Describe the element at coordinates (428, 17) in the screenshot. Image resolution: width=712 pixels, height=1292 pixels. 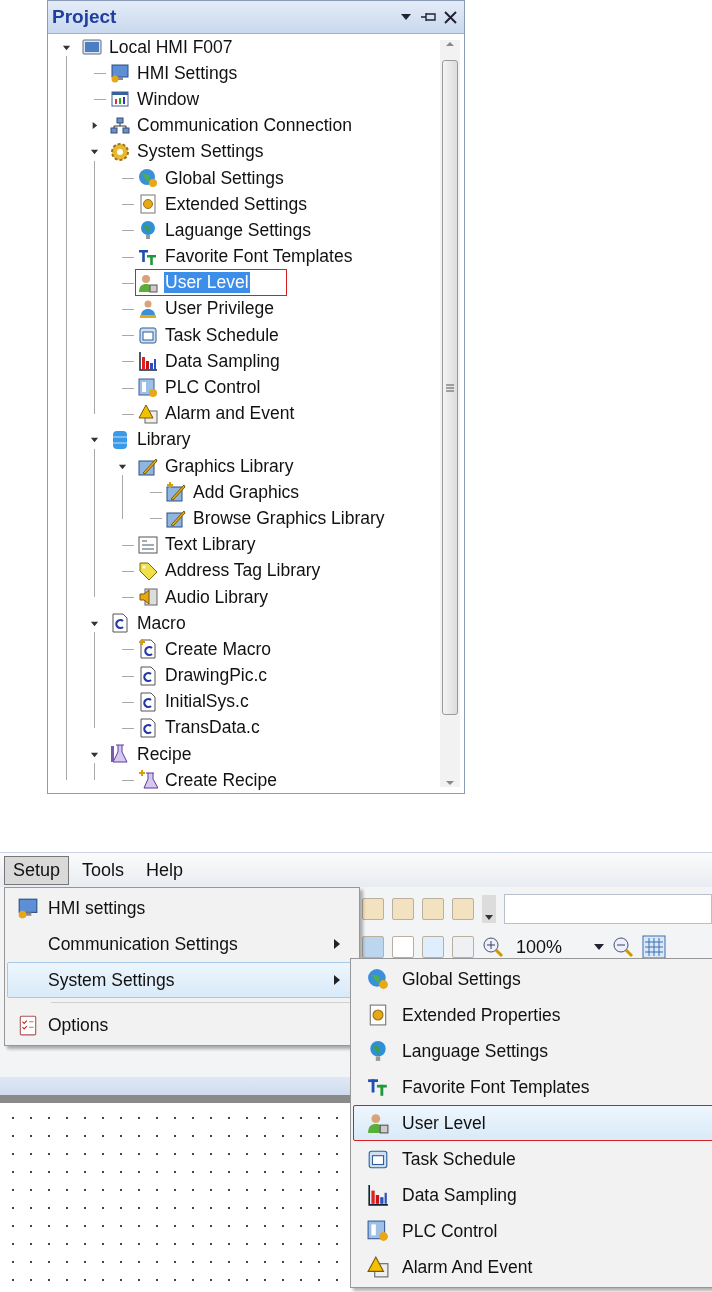
I see `pin-icon` at that location.